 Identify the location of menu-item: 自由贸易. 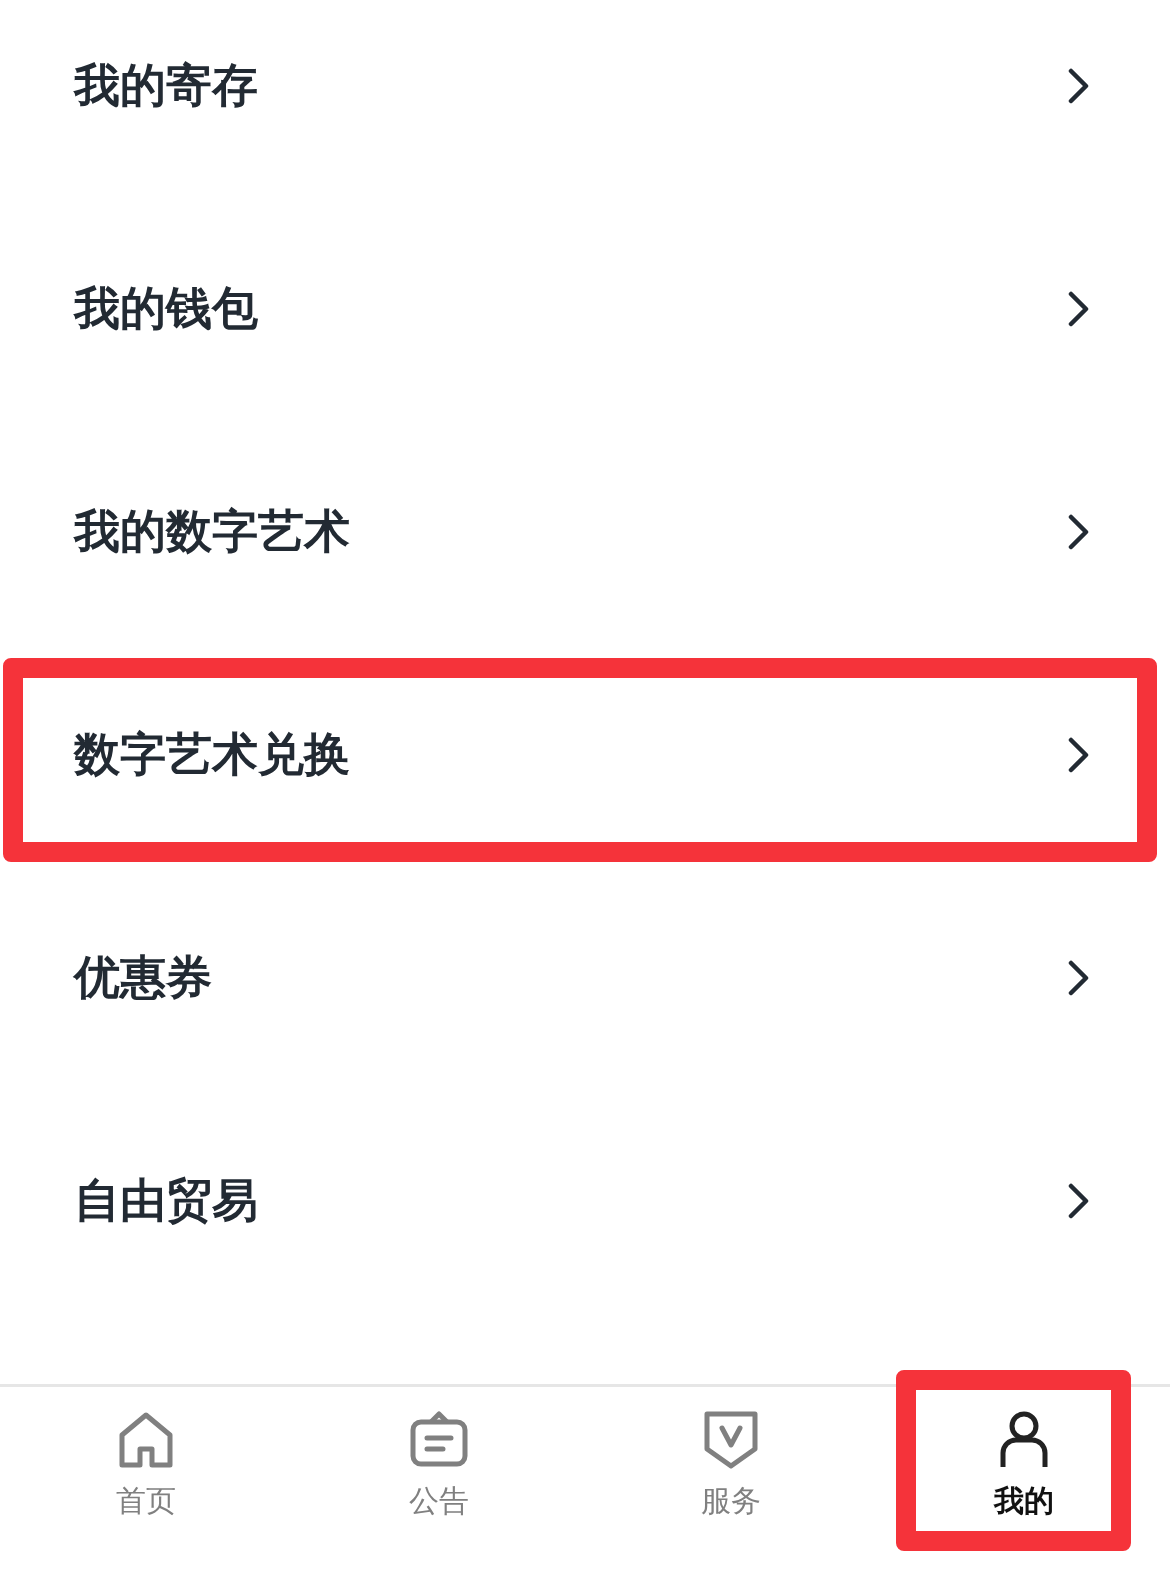
(585, 1201).